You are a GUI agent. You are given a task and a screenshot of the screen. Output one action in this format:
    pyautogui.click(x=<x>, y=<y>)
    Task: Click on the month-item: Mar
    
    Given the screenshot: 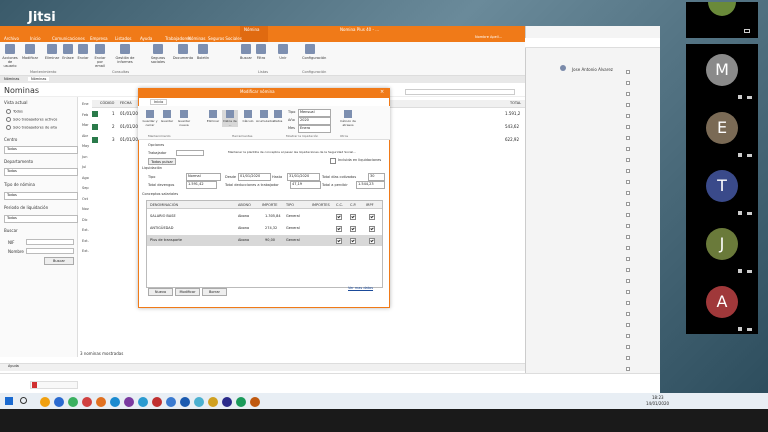 What is the action you would take?
    pyautogui.click(x=85, y=125)
    